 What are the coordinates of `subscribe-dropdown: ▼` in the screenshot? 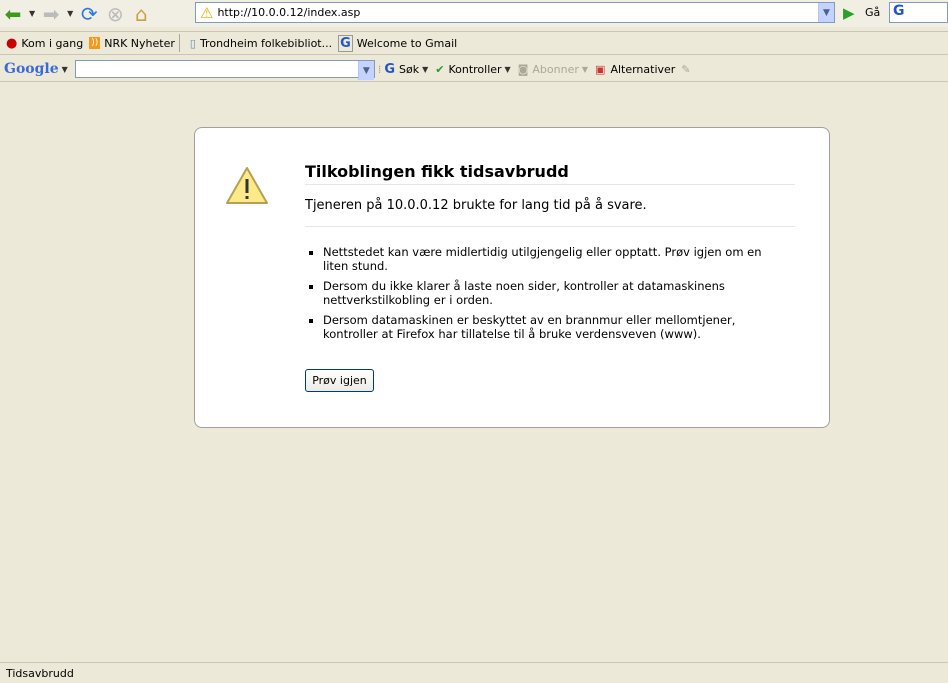 It's located at (585, 69).